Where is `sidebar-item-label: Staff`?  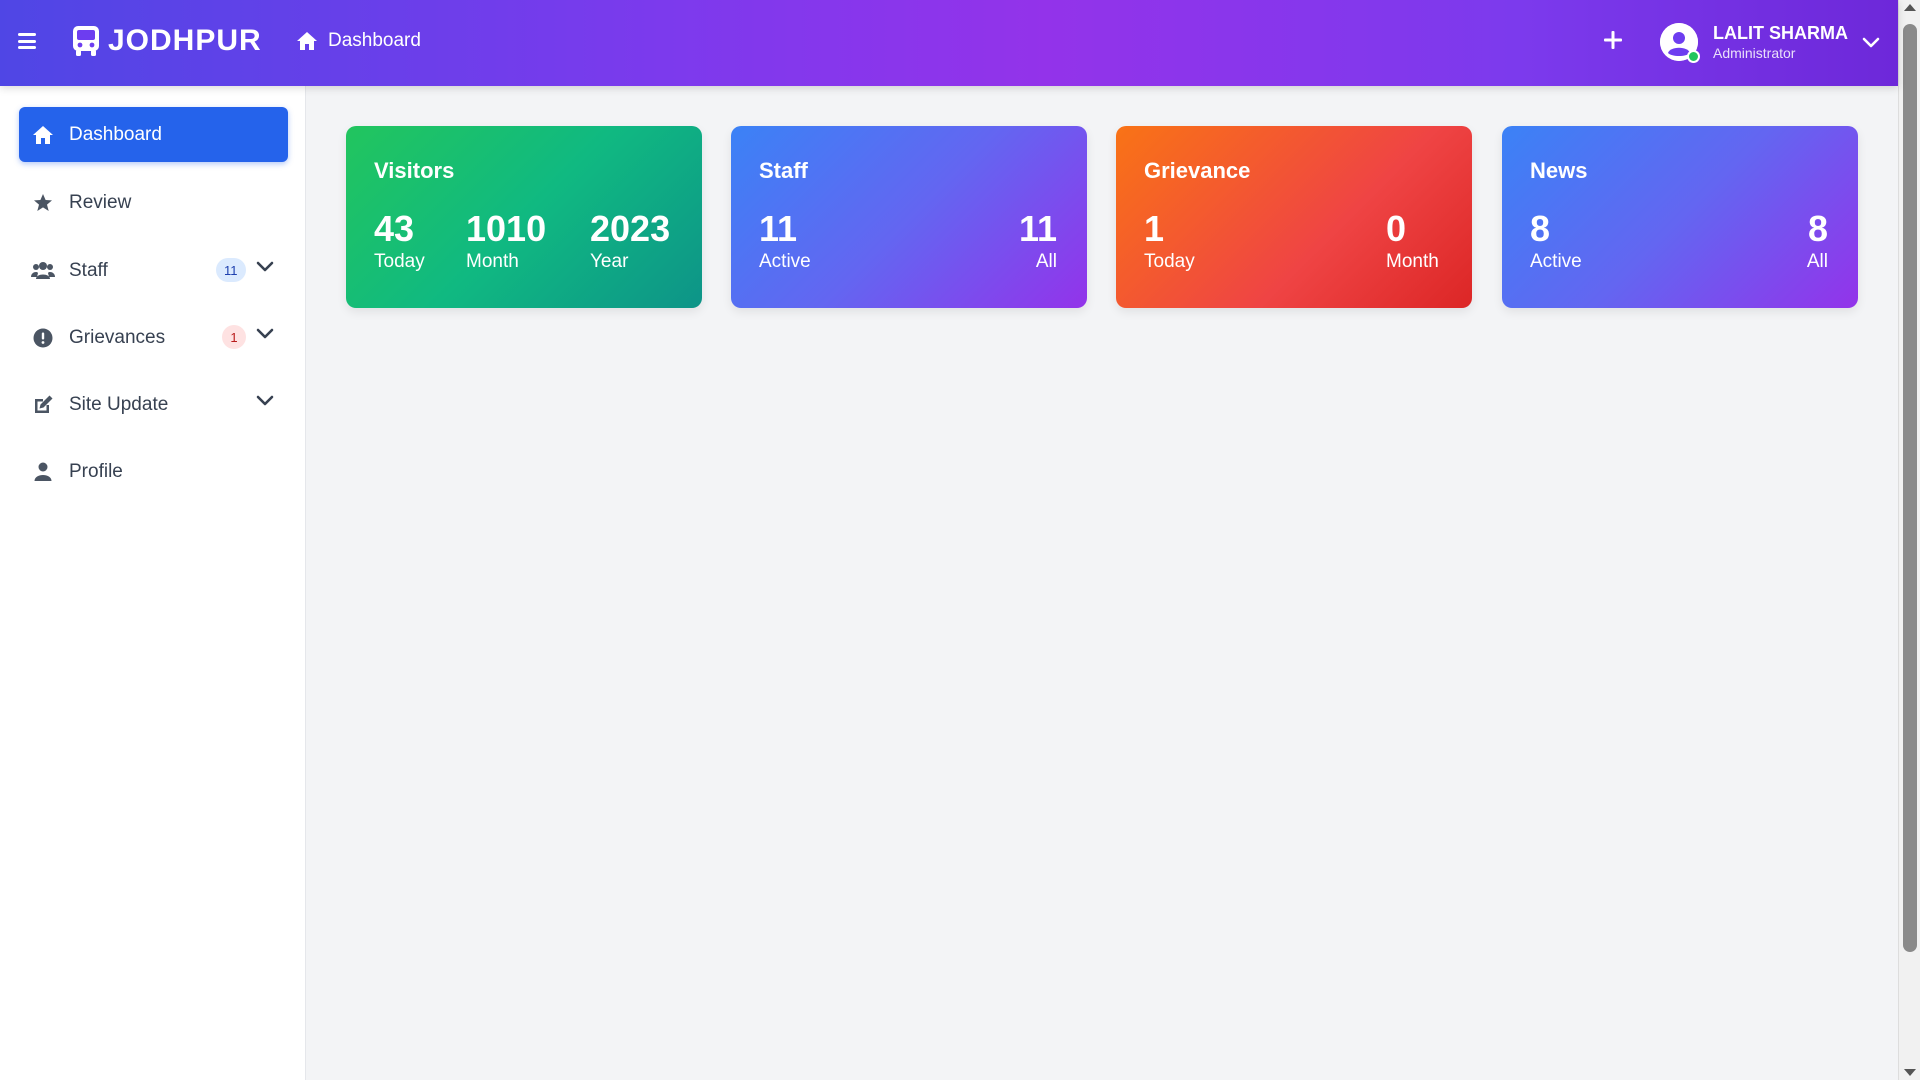
sidebar-item-label: Staff is located at coordinates (88, 270).